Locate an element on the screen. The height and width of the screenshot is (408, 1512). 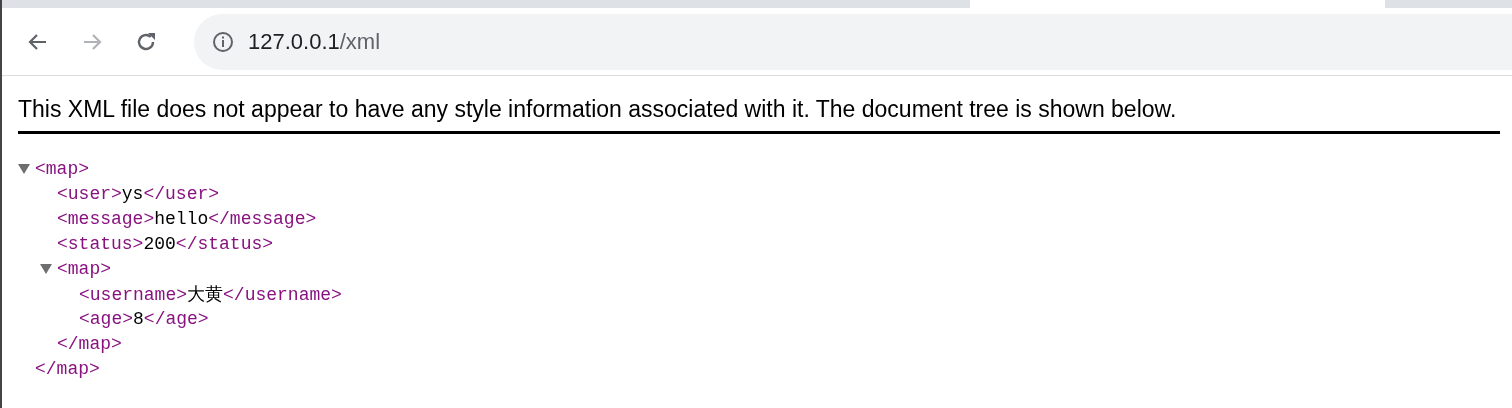
info-message: This XML file does not appear to have any style information associated with it. The document tree is shown below. is located at coordinates (598, 109).